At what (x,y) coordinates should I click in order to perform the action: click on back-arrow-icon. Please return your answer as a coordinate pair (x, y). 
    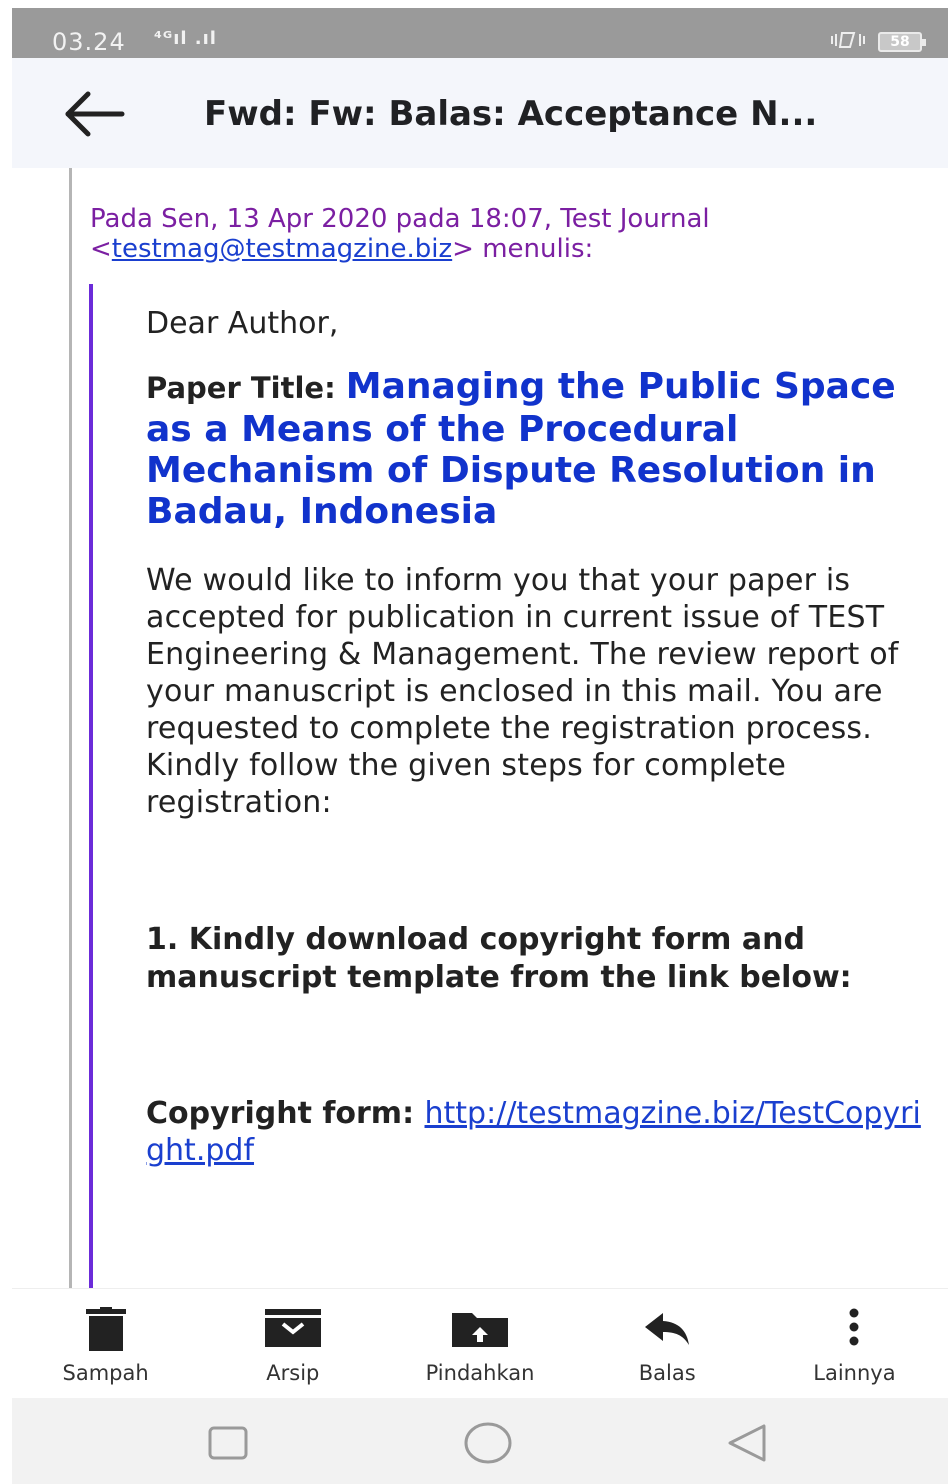
    Looking at the image, I should click on (95, 114).